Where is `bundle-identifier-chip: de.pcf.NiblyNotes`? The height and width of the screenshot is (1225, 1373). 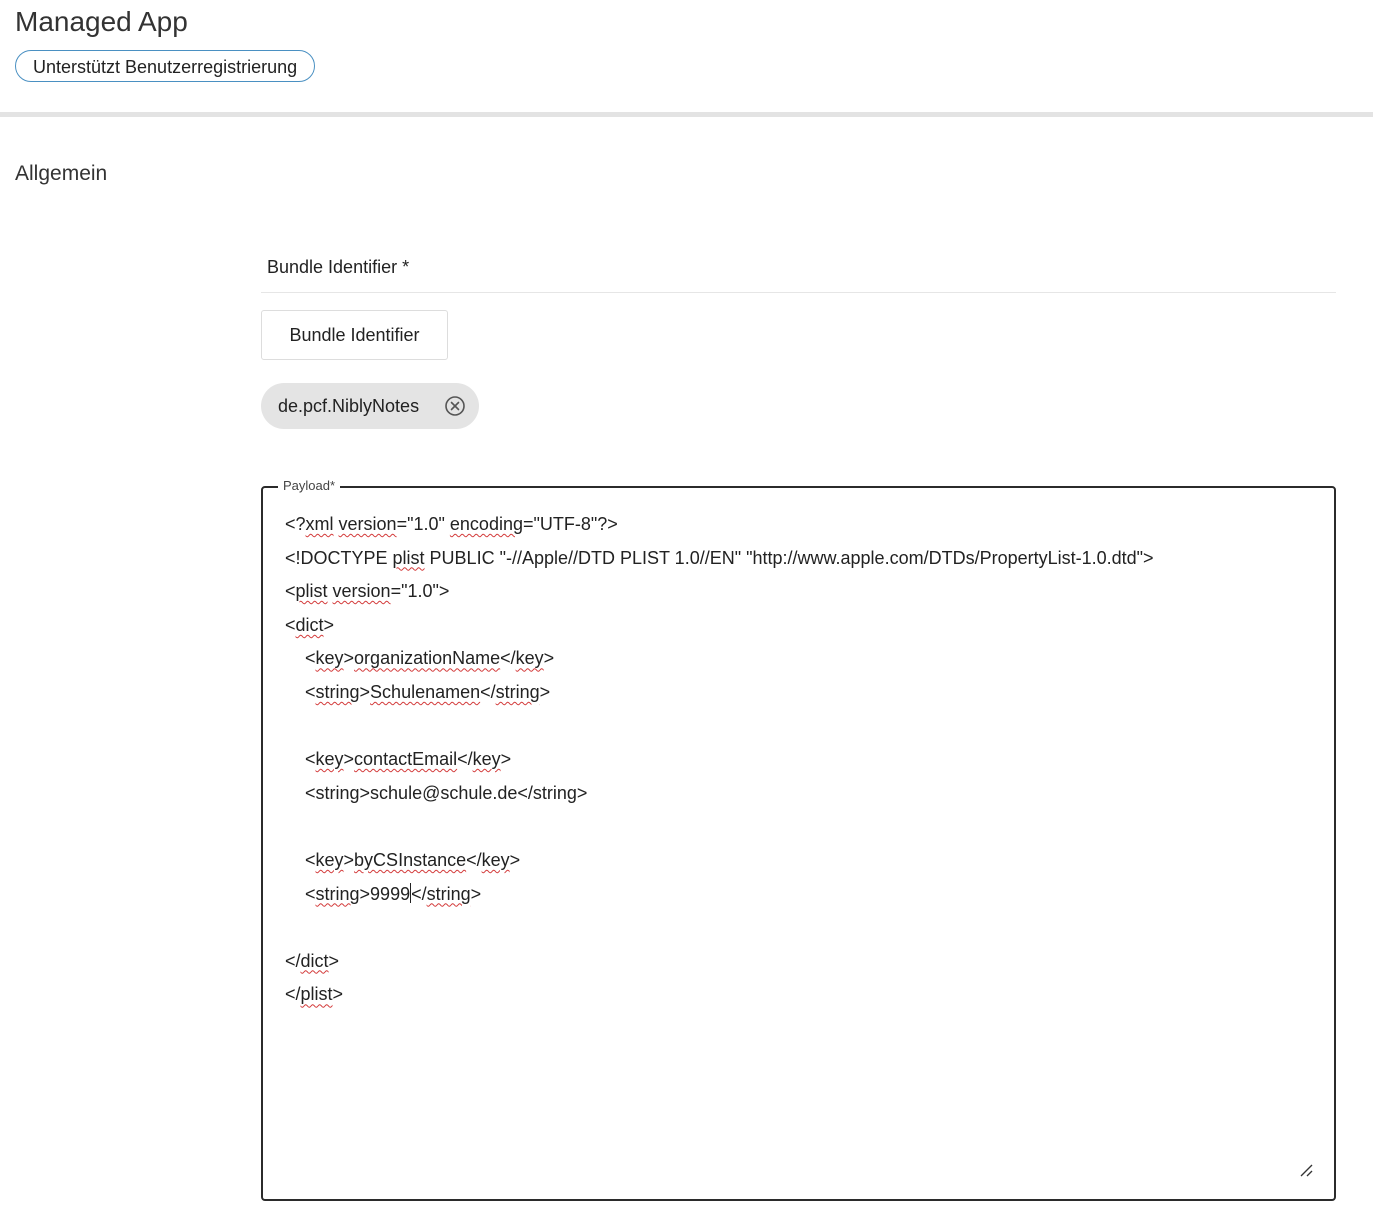
bundle-identifier-chip: de.pcf.NiblyNotes is located at coordinates (370, 406).